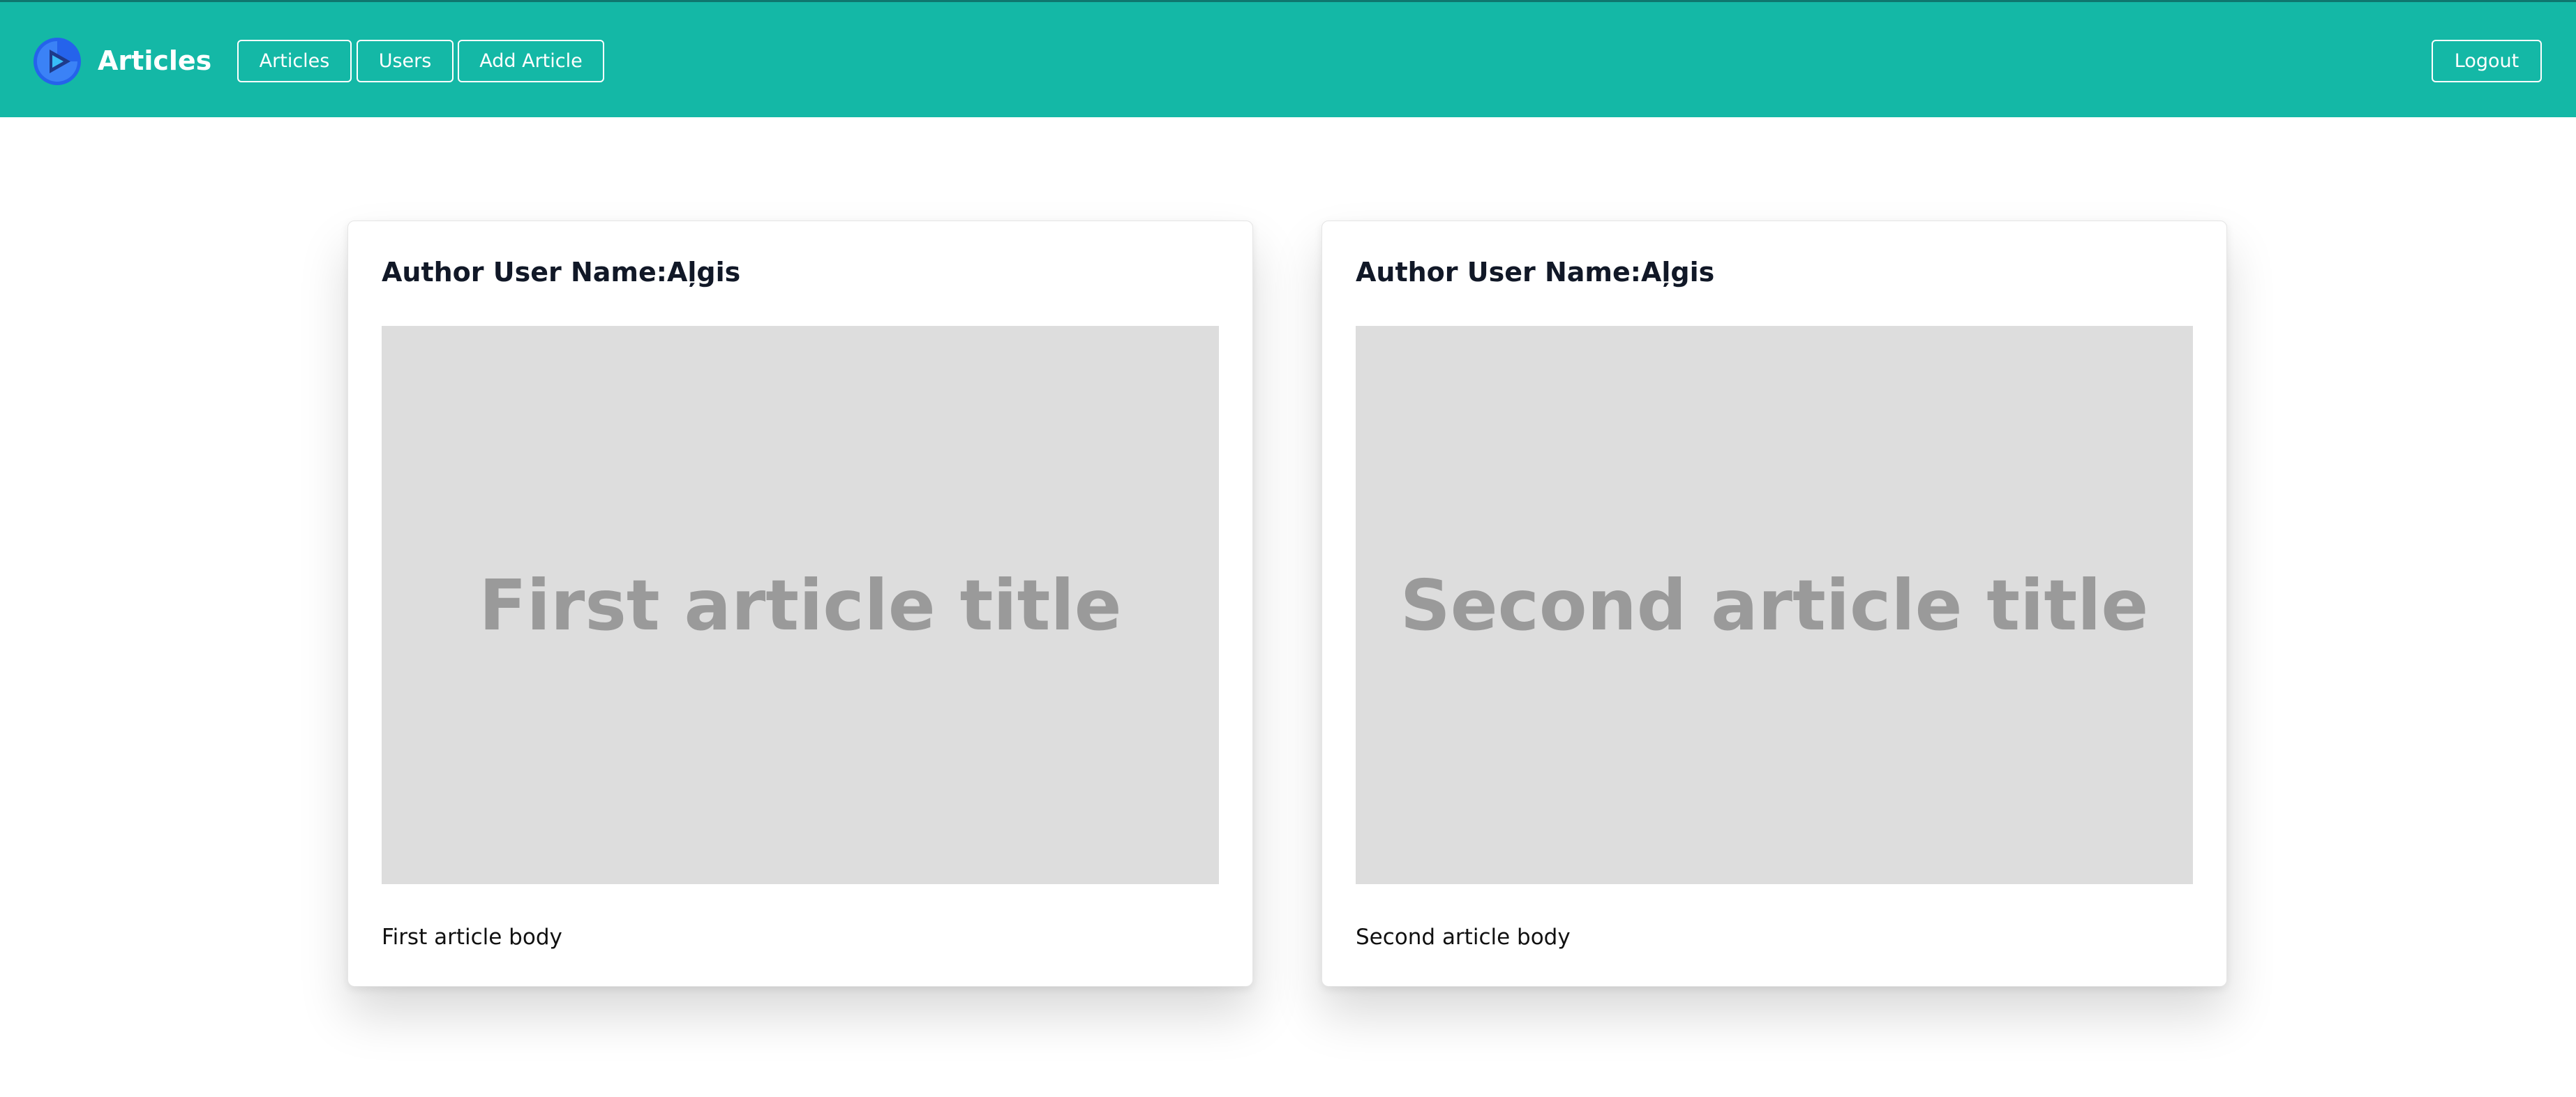 Image resolution: width=2576 pixels, height=1097 pixels. Describe the element at coordinates (531, 61) in the screenshot. I see `nav-add-article-button: Add Article` at that location.